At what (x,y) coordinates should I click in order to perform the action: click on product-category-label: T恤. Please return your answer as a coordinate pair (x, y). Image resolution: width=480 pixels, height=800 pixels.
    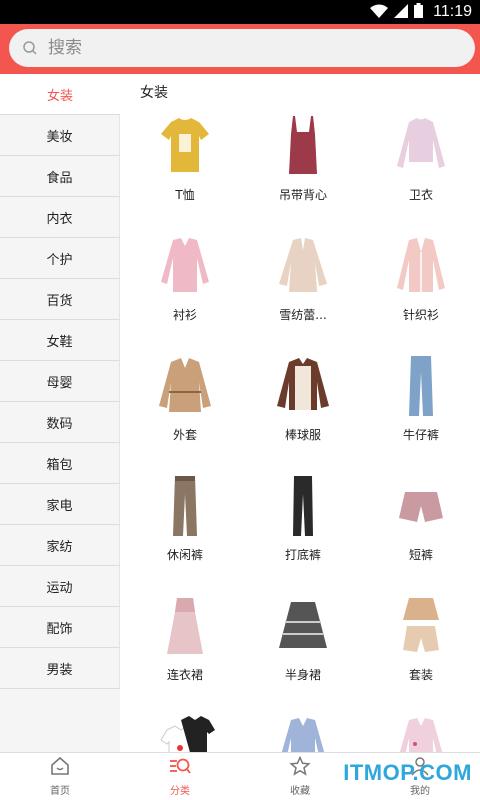
    Looking at the image, I should click on (185, 195).